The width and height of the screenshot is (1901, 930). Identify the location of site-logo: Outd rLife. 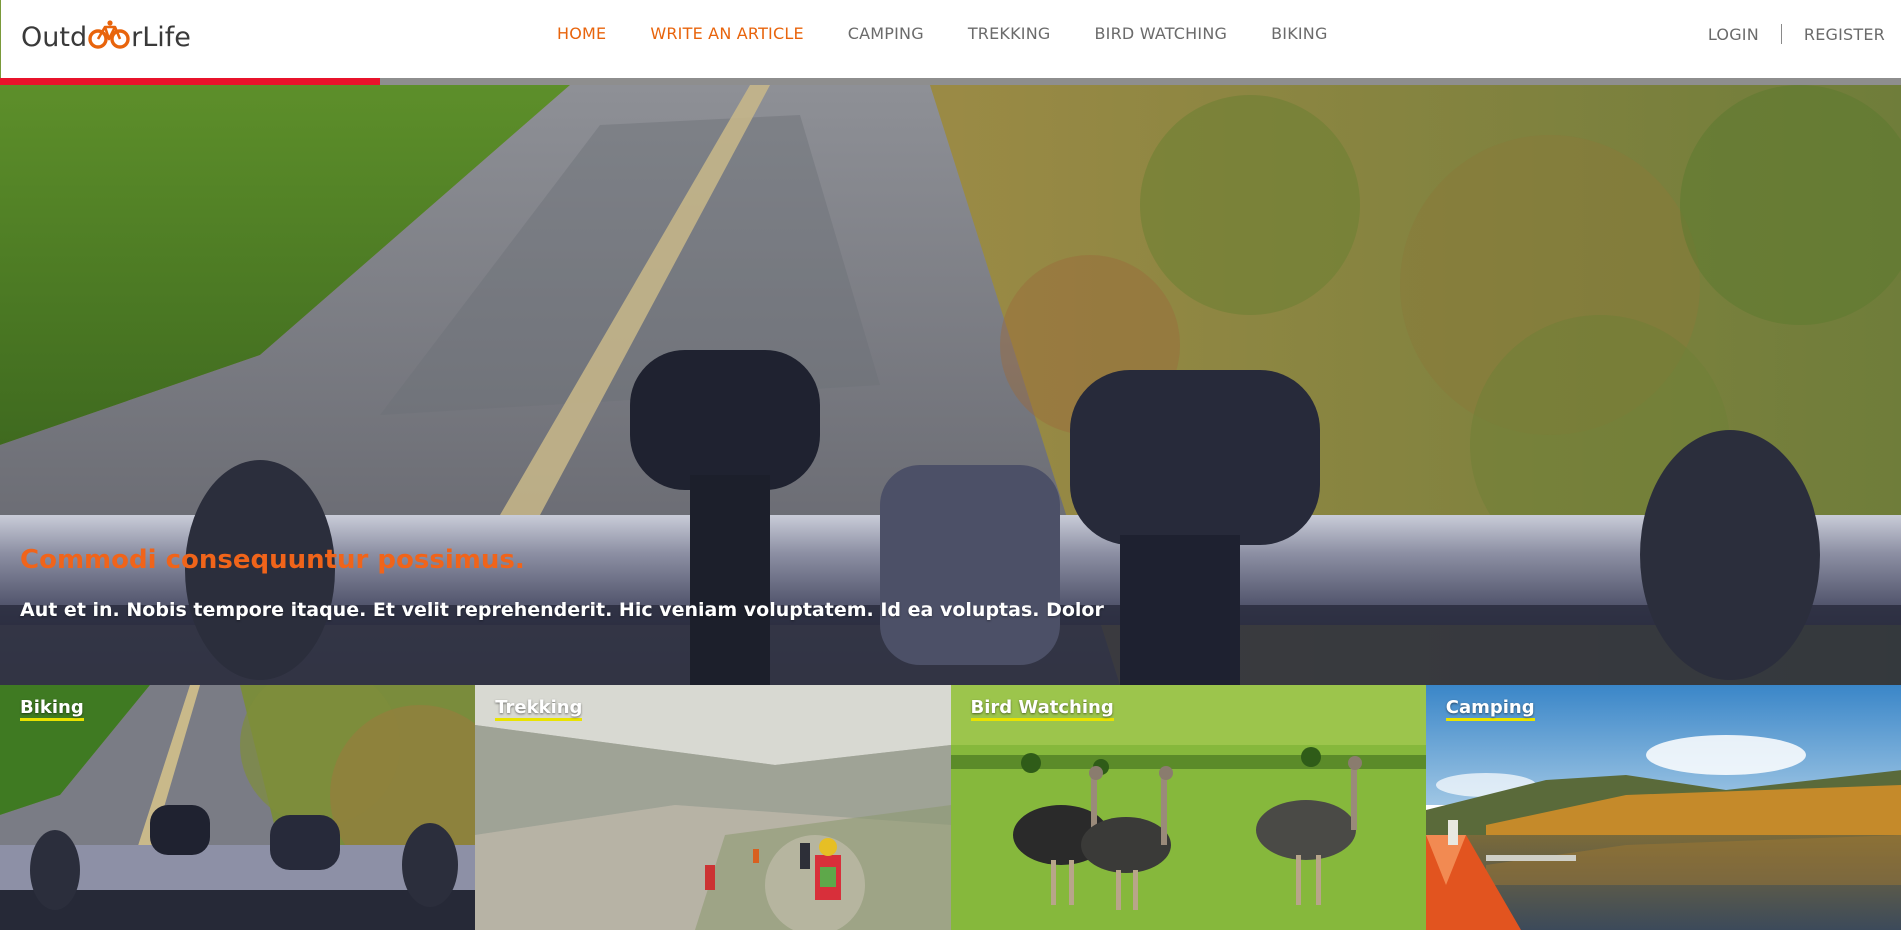
(106, 37).